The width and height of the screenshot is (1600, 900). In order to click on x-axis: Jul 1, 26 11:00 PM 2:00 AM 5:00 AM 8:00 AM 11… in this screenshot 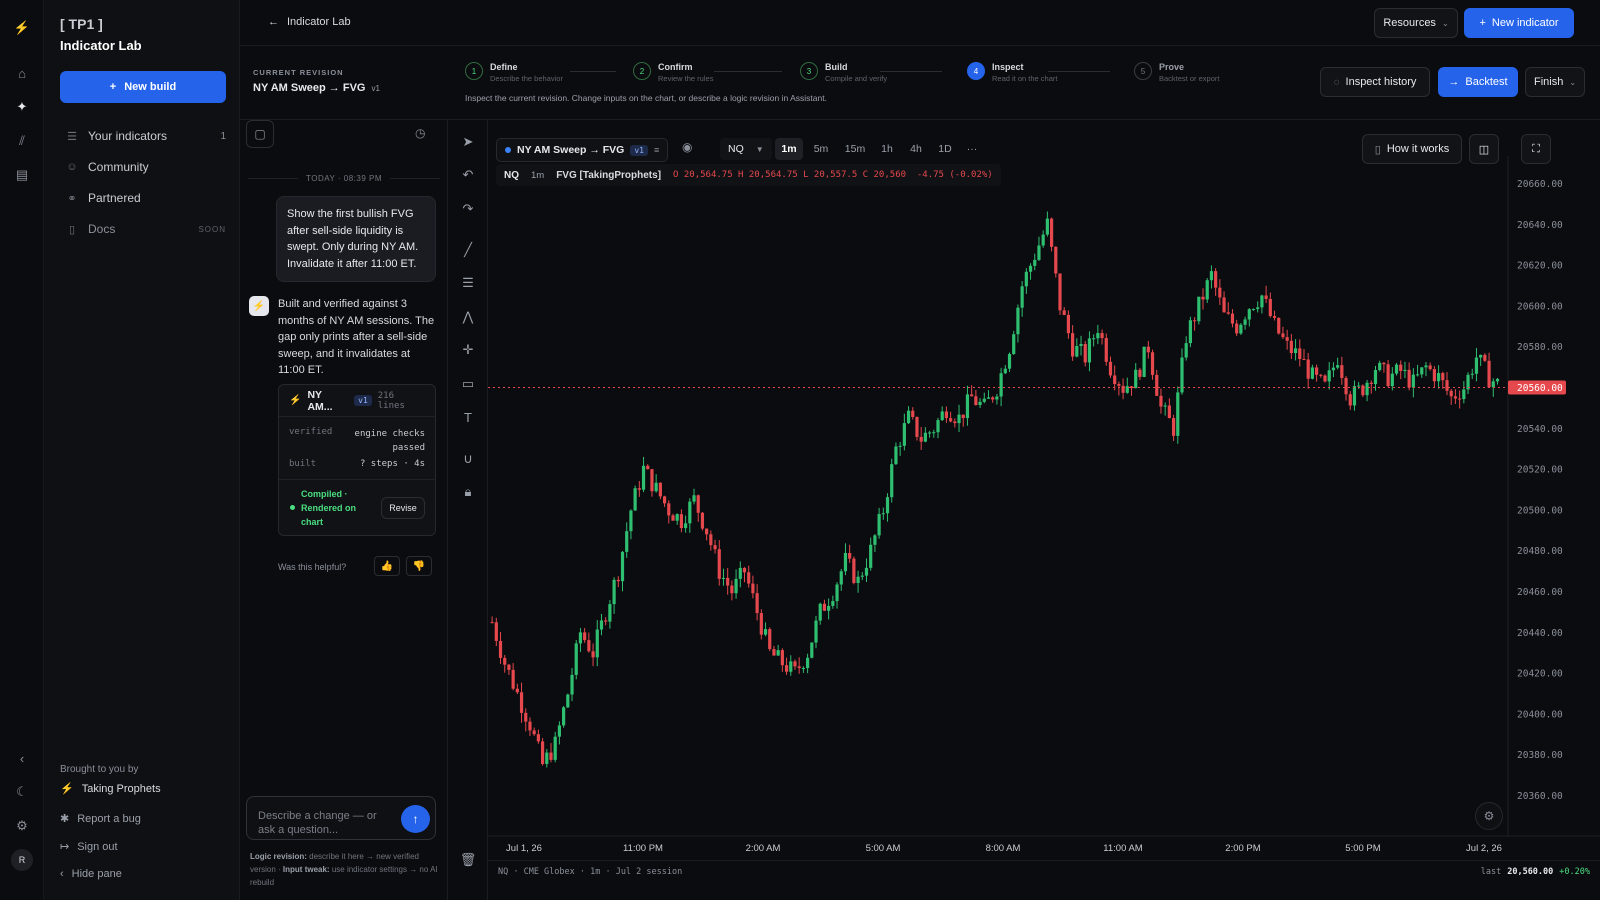, I will do `click(1004, 848)`.